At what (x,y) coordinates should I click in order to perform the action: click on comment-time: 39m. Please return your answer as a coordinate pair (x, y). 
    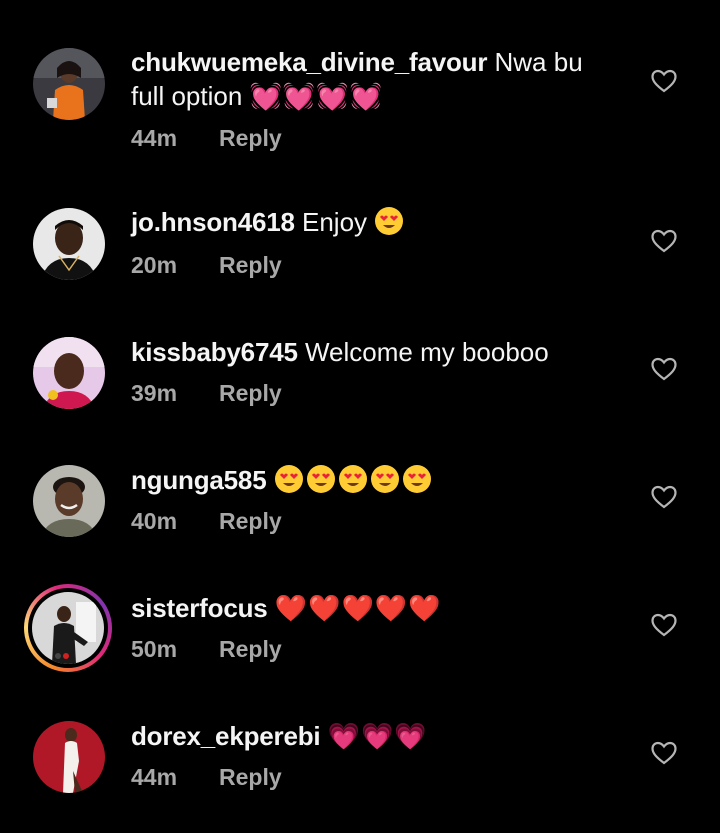
    Looking at the image, I should click on (154, 393).